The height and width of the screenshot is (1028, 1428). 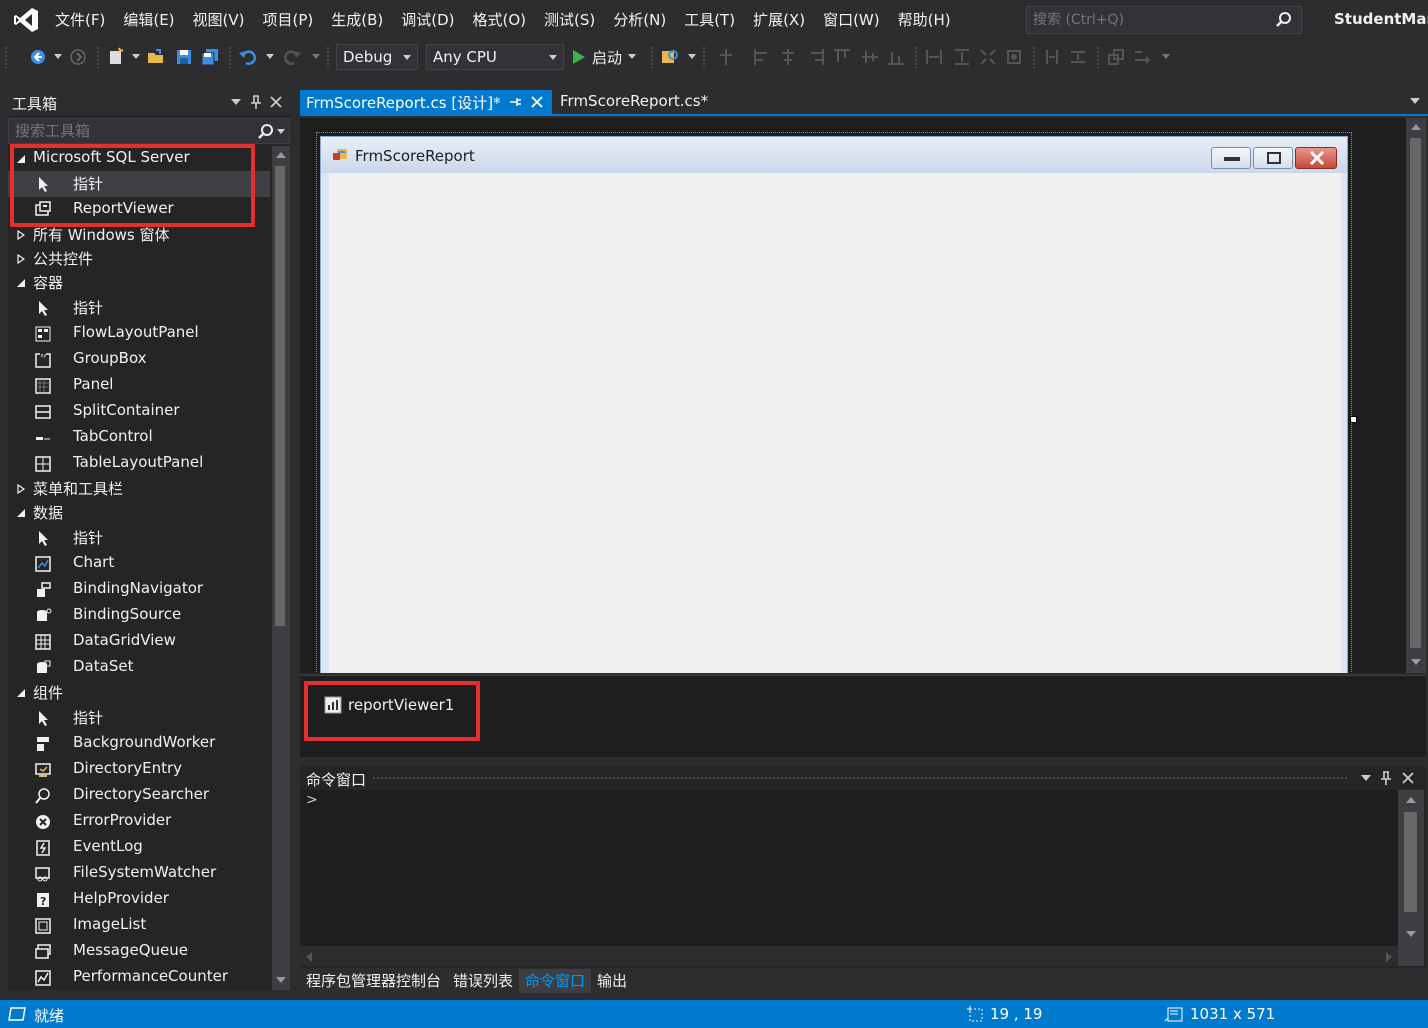 I want to click on save-all-button, so click(x=210, y=57).